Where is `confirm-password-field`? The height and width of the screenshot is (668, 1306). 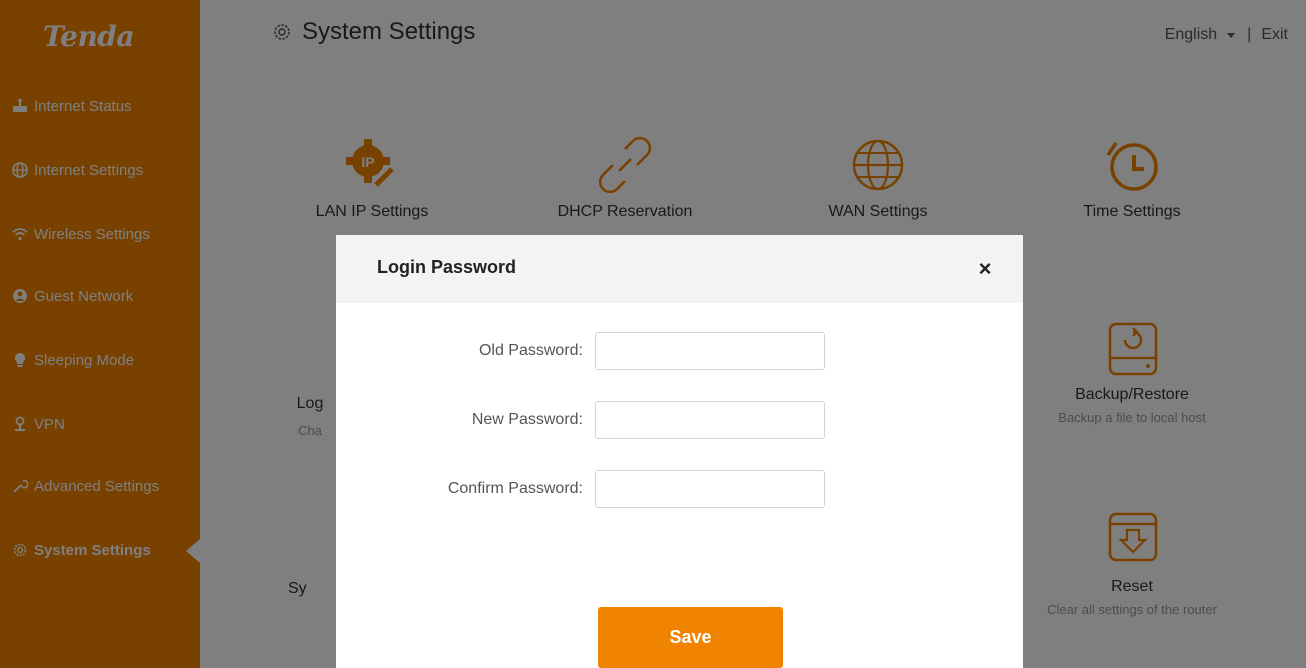
confirm-password-field is located at coordinates (710, 489).